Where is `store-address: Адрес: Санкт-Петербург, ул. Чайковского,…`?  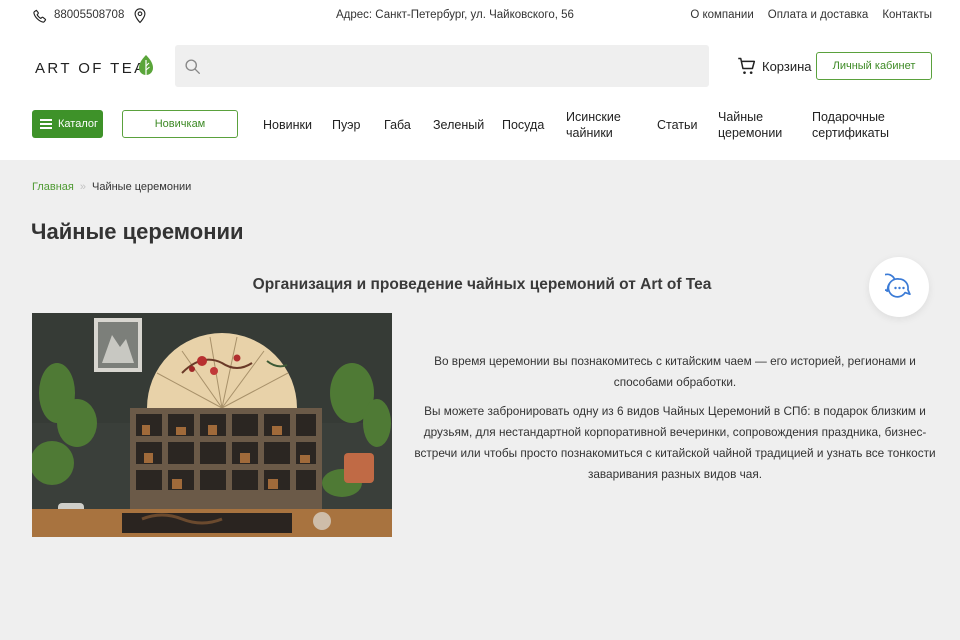 store-address: Адрес: Санкт-Петербург, ул. Чайковского,… is located at coordinates (455, 15).